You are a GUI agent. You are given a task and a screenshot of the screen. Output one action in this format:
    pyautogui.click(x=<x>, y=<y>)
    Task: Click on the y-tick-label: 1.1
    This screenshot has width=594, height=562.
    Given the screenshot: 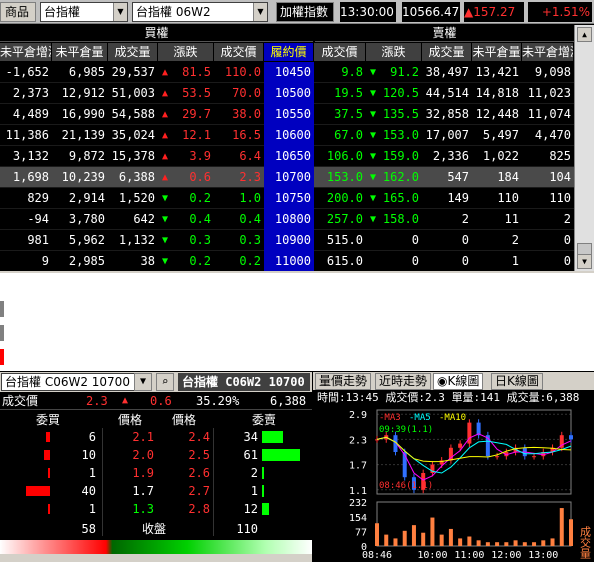 What is the action you would take?
    pyautogui.click(x=358, y=491)
    